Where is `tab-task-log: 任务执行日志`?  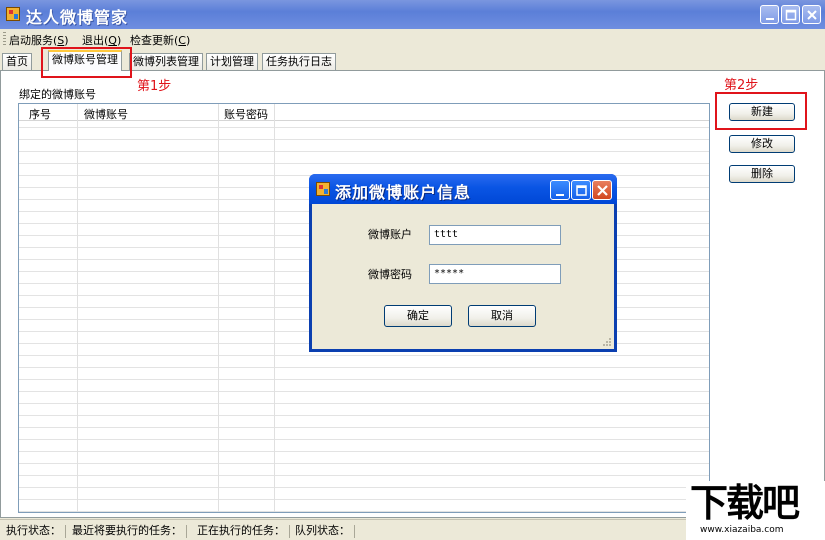 tab-task-log: 任务执行日志 is located at coordinates (299, 61).